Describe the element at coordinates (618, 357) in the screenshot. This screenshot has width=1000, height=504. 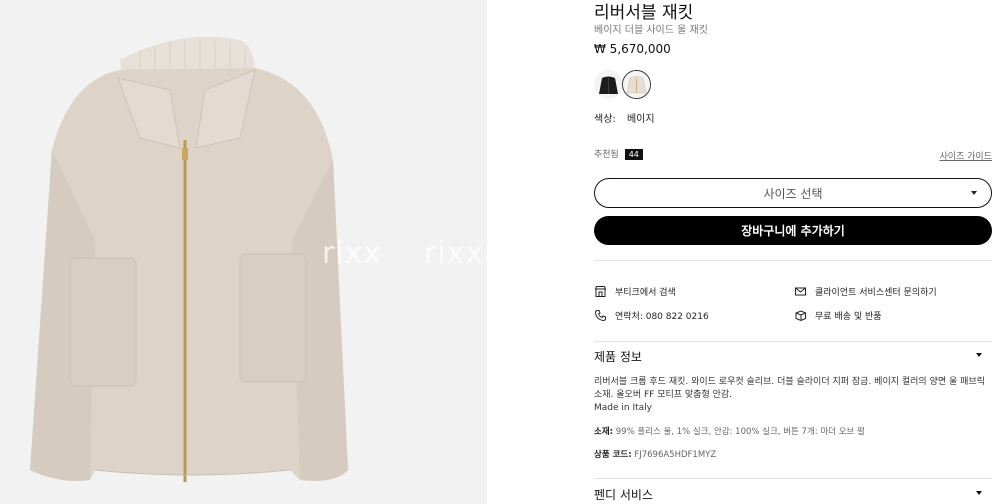
I see `product-info-heading: 제품 정보` at that location.